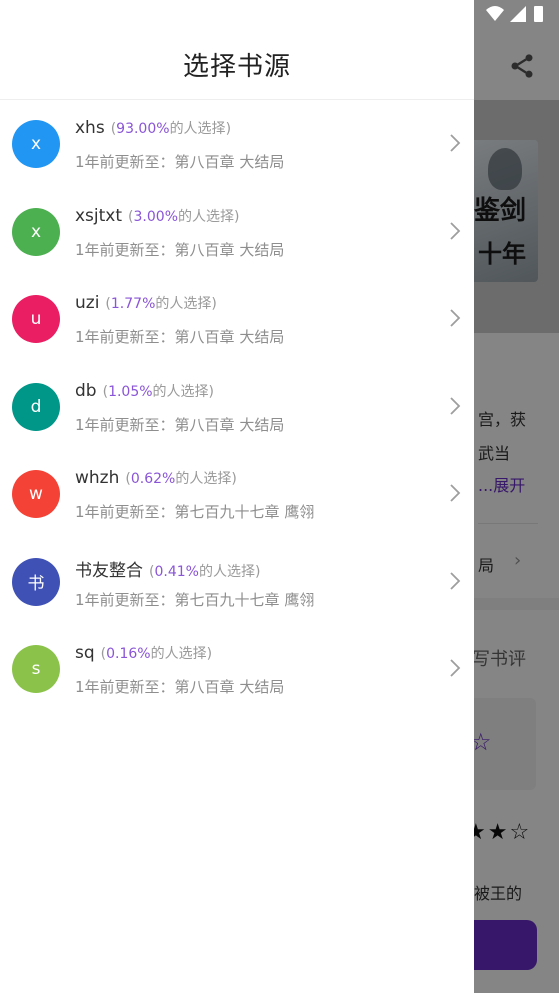 The width and height of the screenshot is (559, 993). Describe the element at coordinates (176, 571) in the screenshot. I see `source-percent: 0.41%` at that location.